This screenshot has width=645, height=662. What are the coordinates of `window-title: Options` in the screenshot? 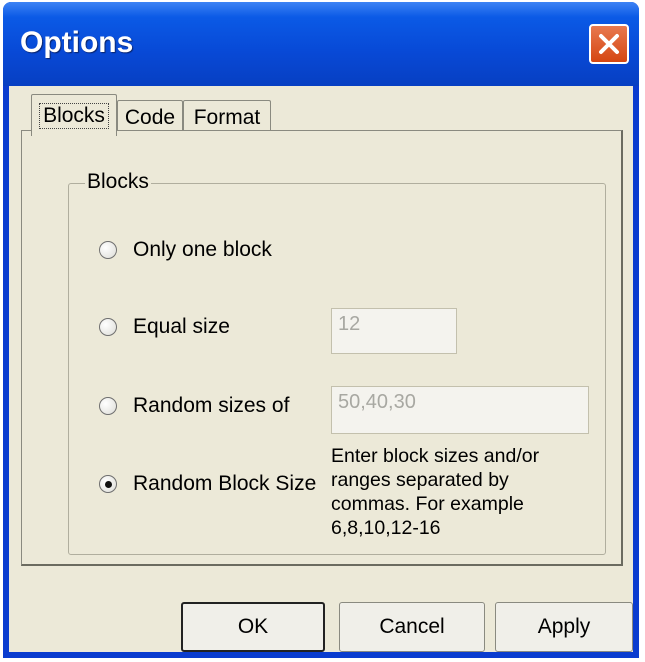 It's located at (77, 42).